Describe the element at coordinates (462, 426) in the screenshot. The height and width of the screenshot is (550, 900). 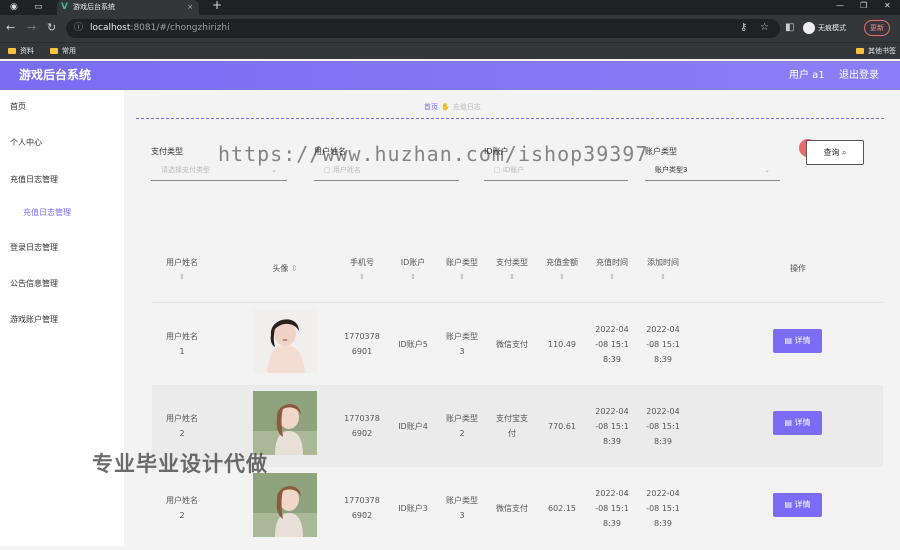
I see `cell-account-type: 账户类型 2` at that location.